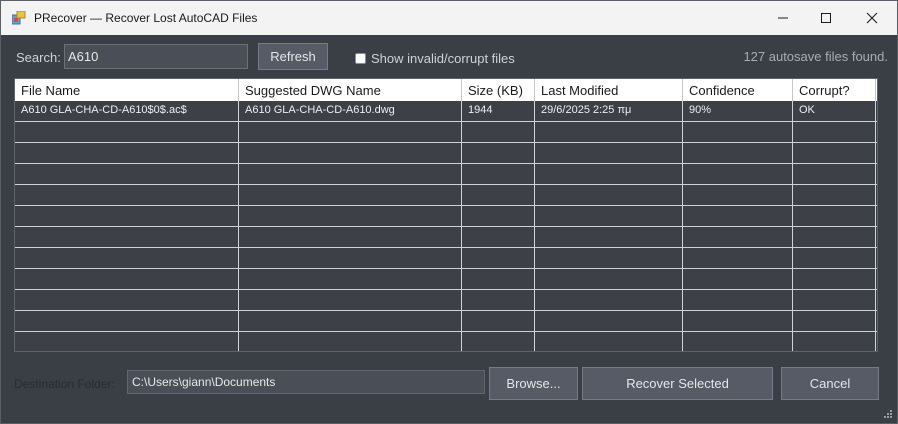  I want to click on column-header-corrupt: Corrupt?, so click(834, 90).